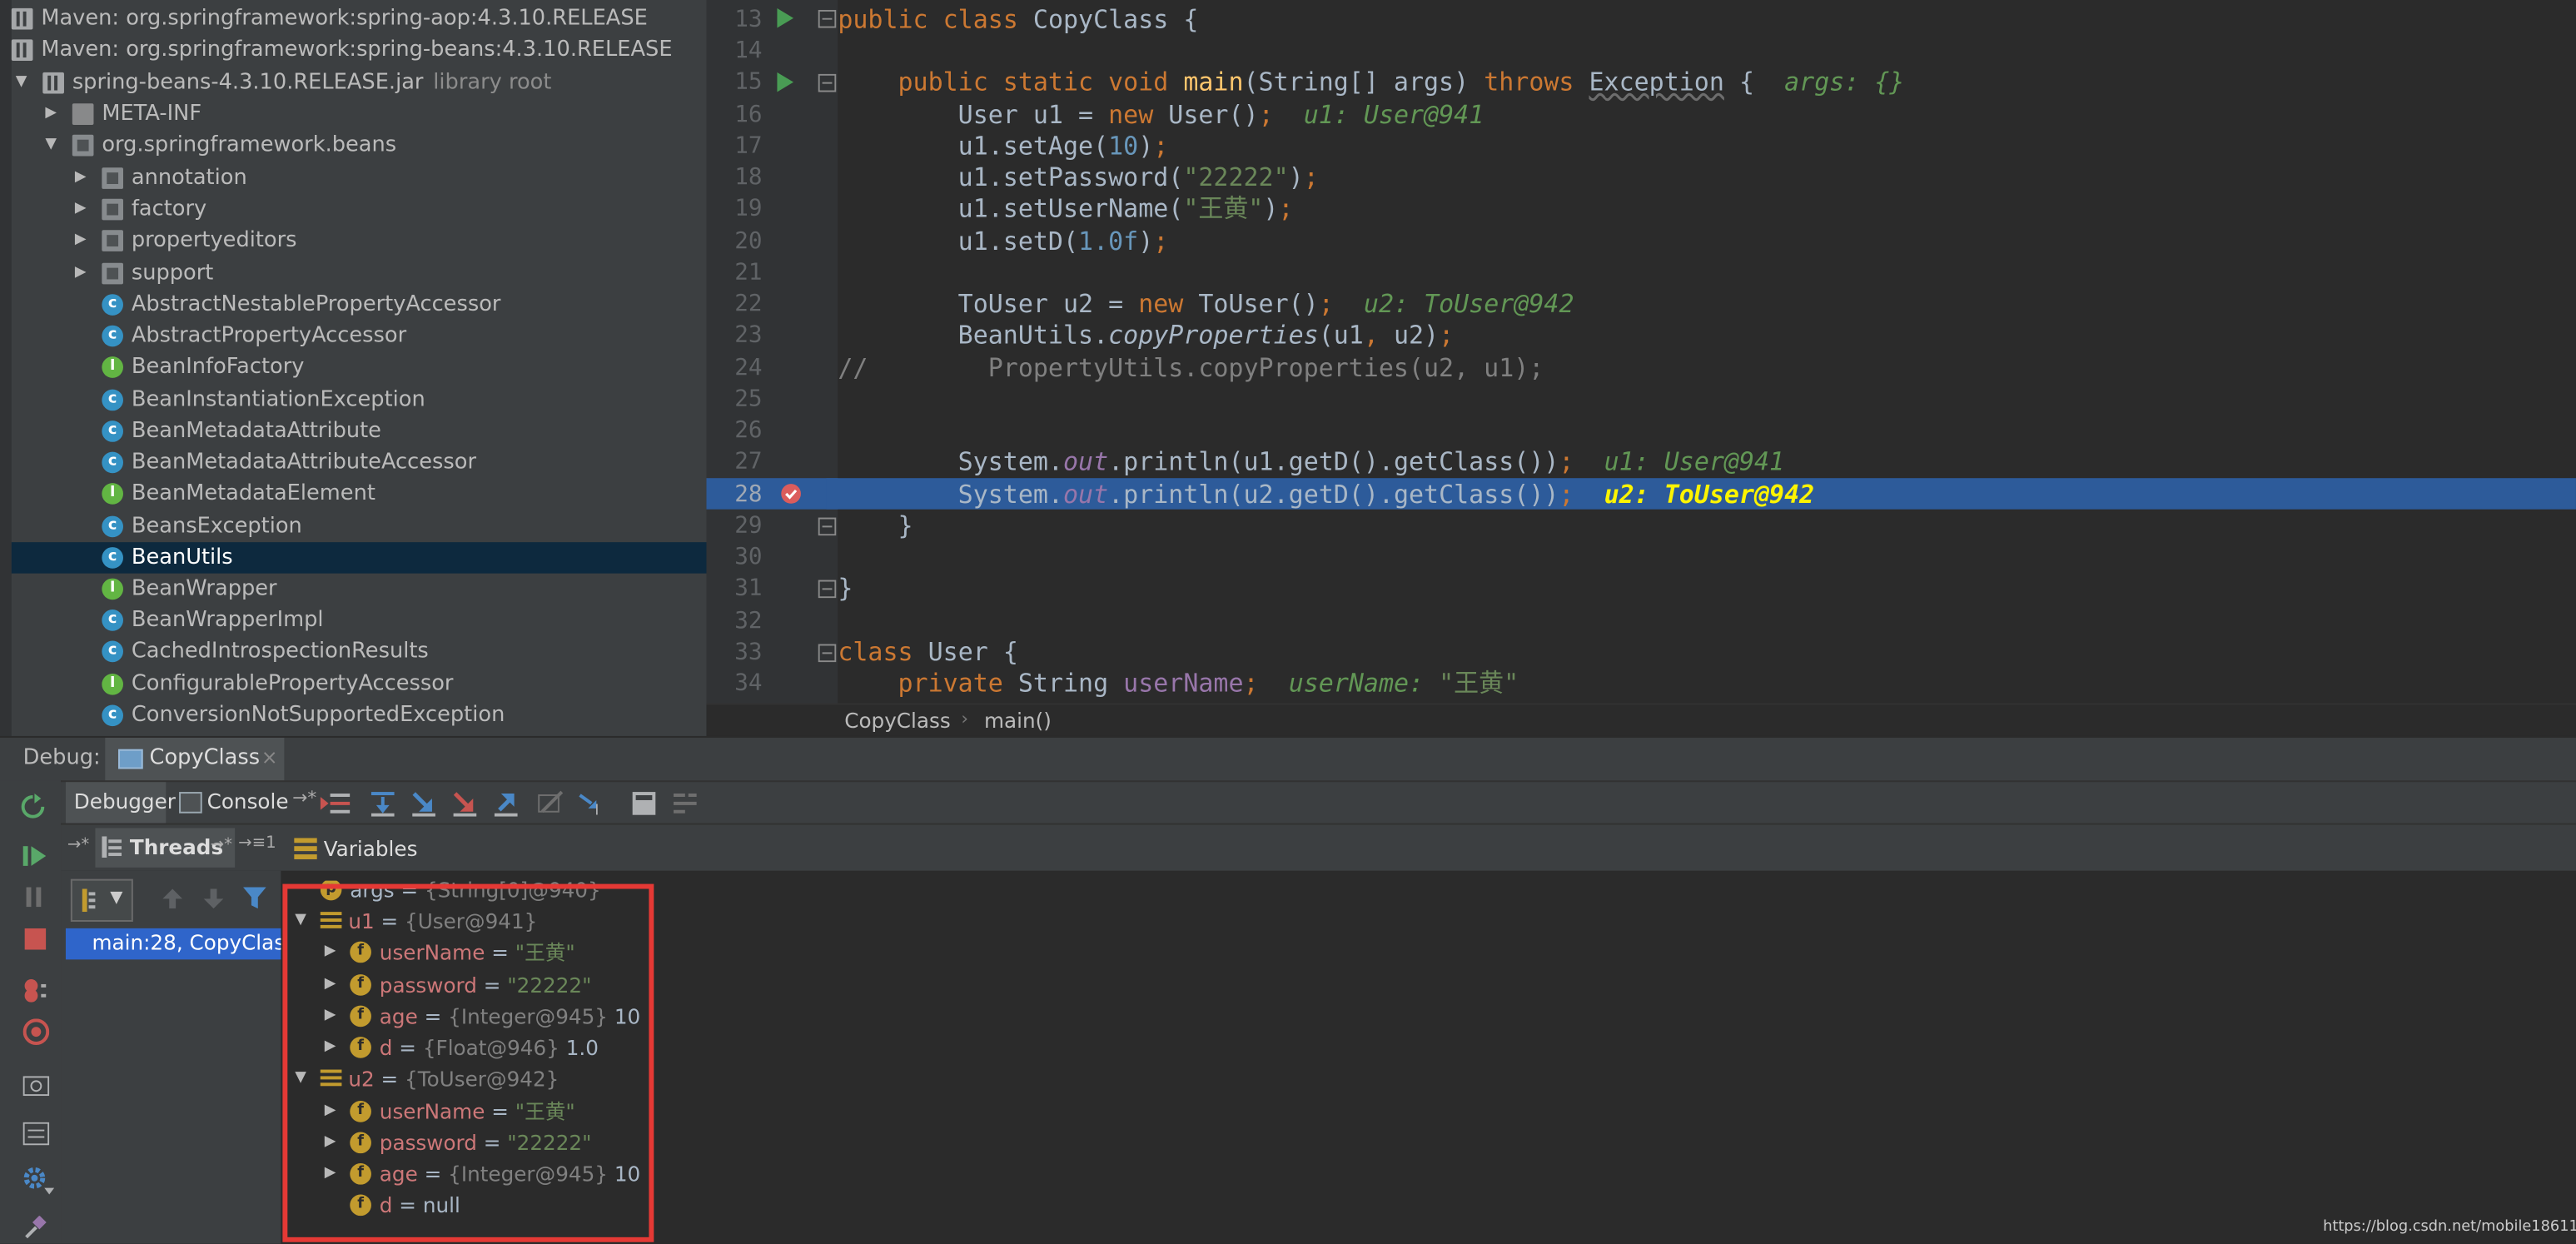 The height and width of the screenshot is (1244, 2576). What do you see at coordinates (257, 844) in the screenshot?
I see `layout-settings-icon: →≡1` at bounding box center [257, 844].